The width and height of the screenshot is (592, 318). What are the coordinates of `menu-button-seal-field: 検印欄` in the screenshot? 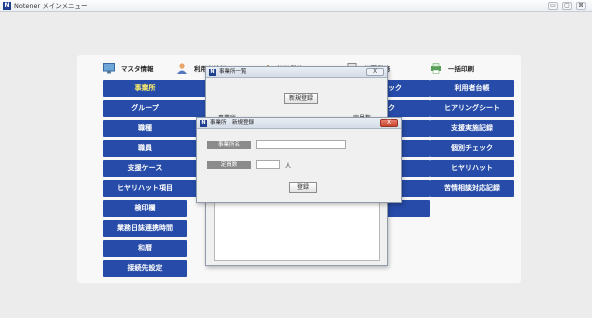 It's located at (145, 208).